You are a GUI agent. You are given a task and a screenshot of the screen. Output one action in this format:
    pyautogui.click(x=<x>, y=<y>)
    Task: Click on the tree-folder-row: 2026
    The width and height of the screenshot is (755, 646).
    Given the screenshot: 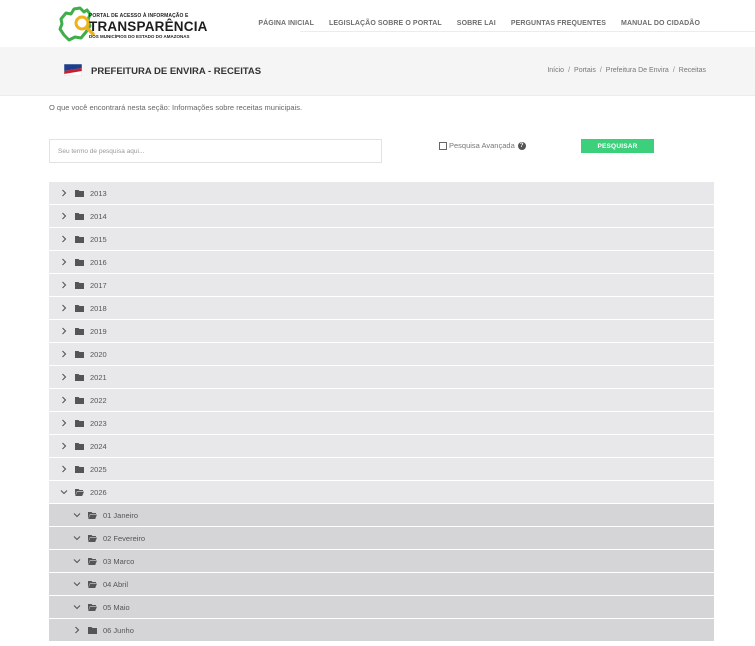 What is the action you would take?
    pyautogui.click(x=381, y=492)
    